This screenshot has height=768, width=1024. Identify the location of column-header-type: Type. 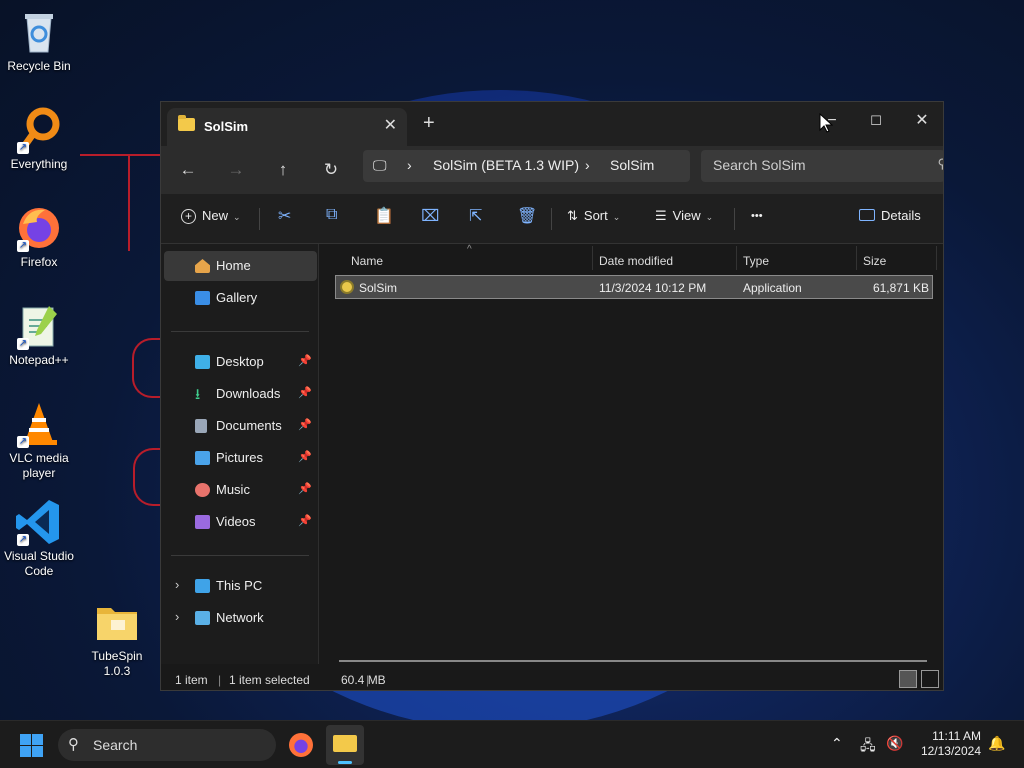
(756, 261).